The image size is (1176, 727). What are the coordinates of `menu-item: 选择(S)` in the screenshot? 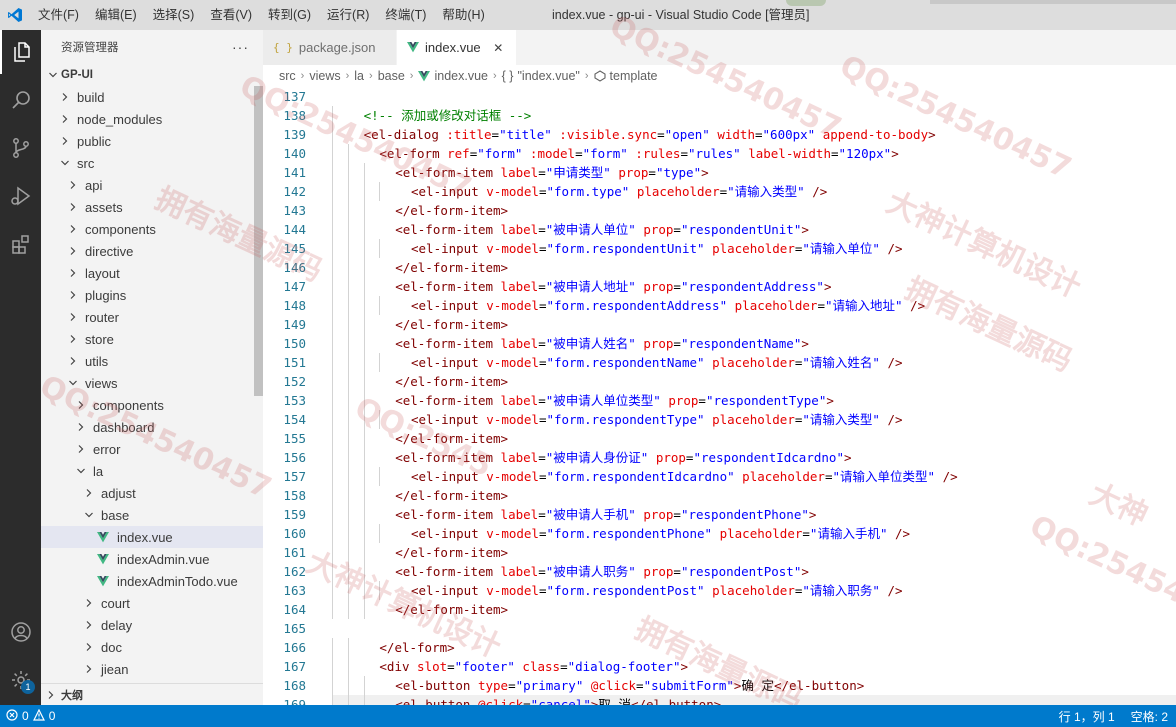 It's located at (174, 15).